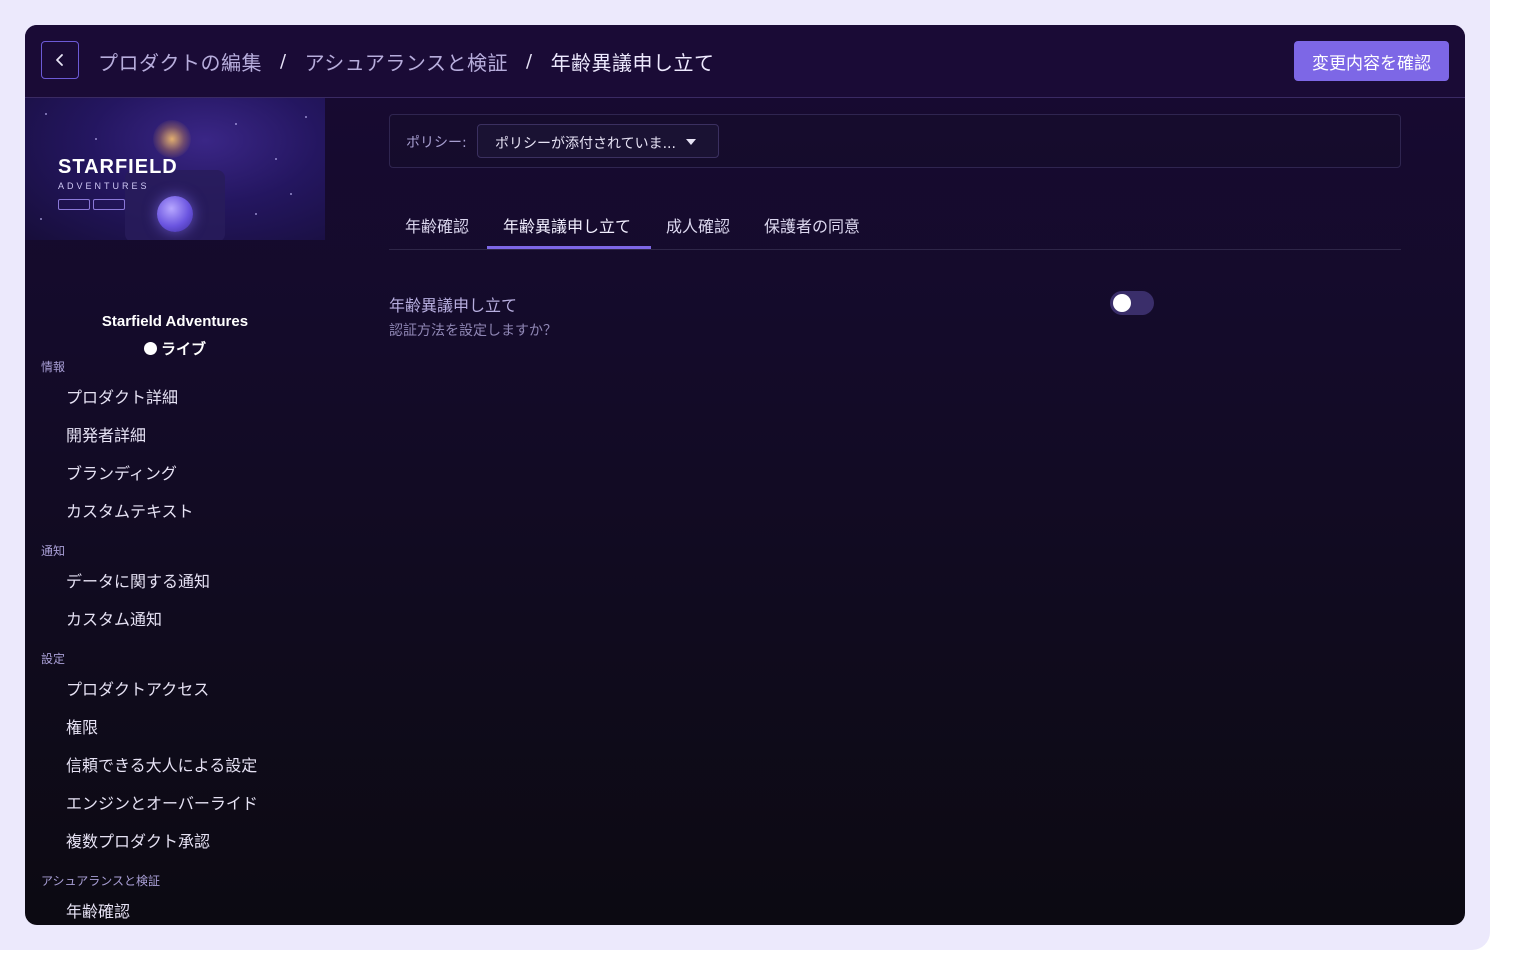  What do you see at coordinates (745, 61) in the screenshot?
I see `page-header: プロダクトの編集 / アシュアランスと検証 / 年齢異議申し立て 変更内容を確認` at bounding box center [745, 61].